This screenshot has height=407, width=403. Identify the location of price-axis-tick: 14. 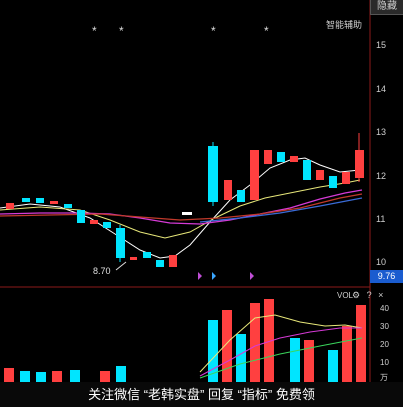
(381, 89).